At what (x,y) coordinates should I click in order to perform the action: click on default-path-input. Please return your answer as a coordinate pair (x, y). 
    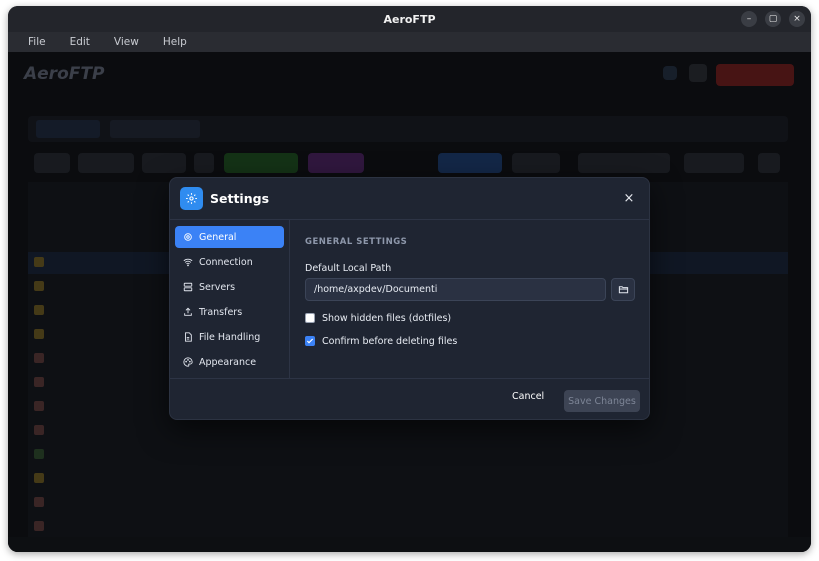
    Looking at the image, I should click on (455, 289).